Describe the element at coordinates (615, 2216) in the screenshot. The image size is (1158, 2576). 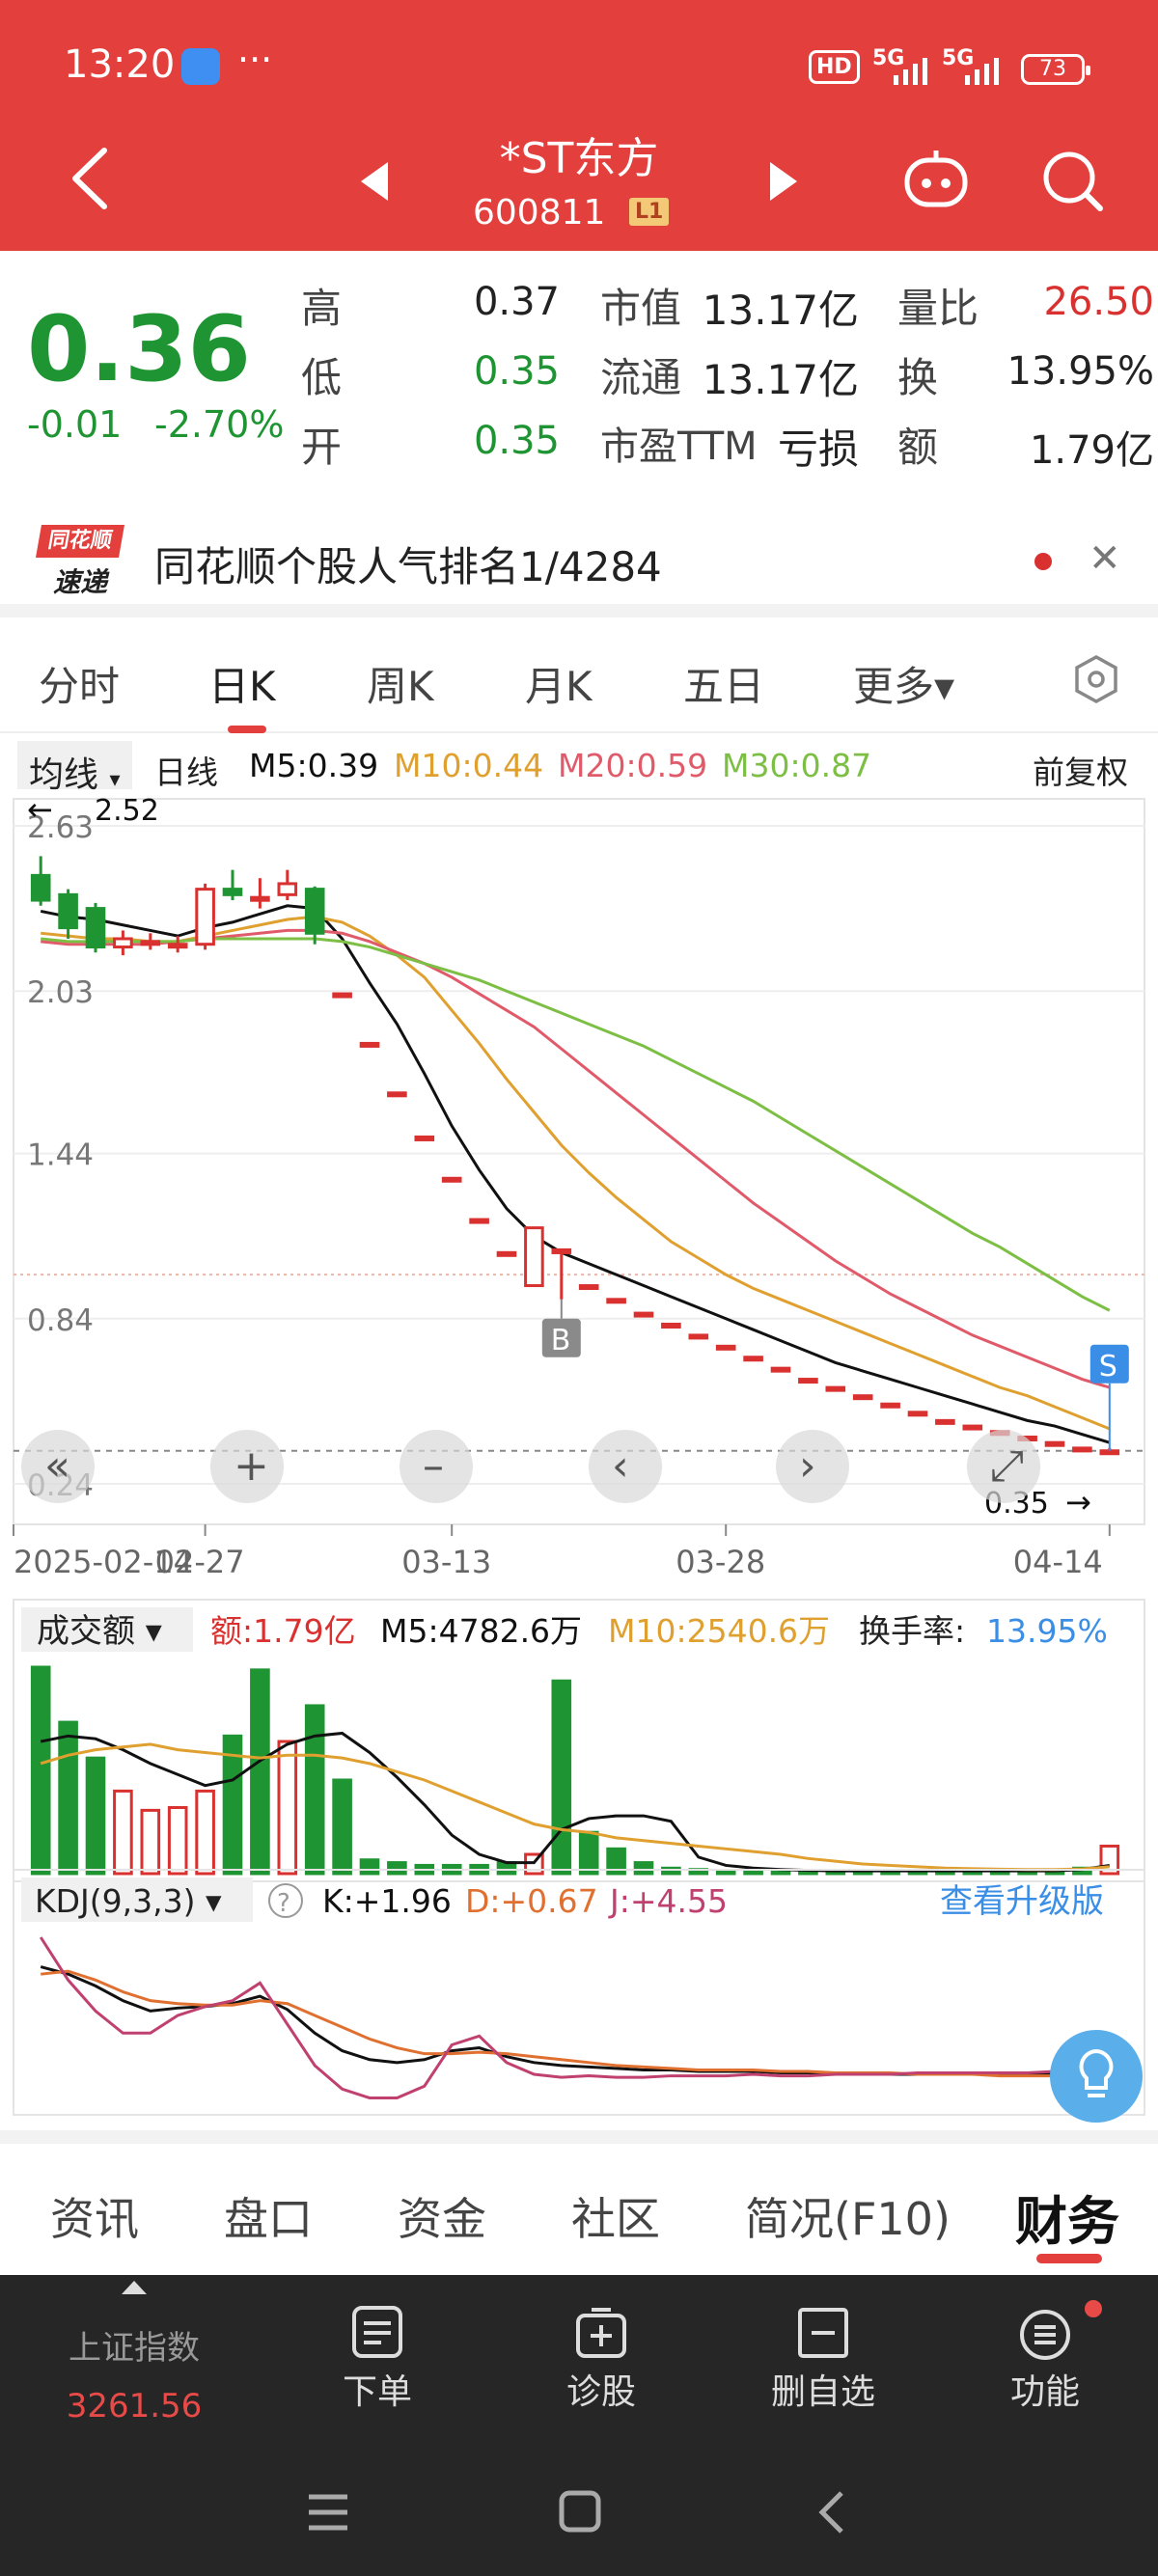
I see `tab-community: 社区` at that location.